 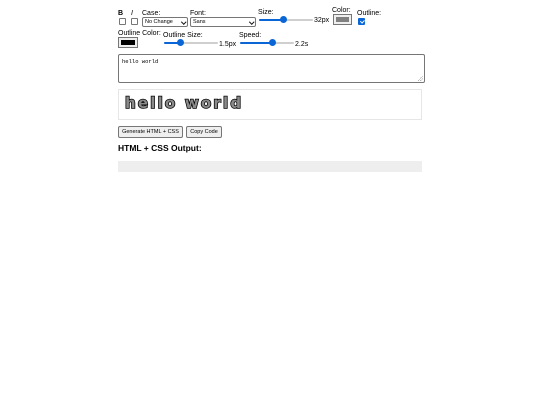 I want to click on outline-color-swatch, so click(x=128, y=42).